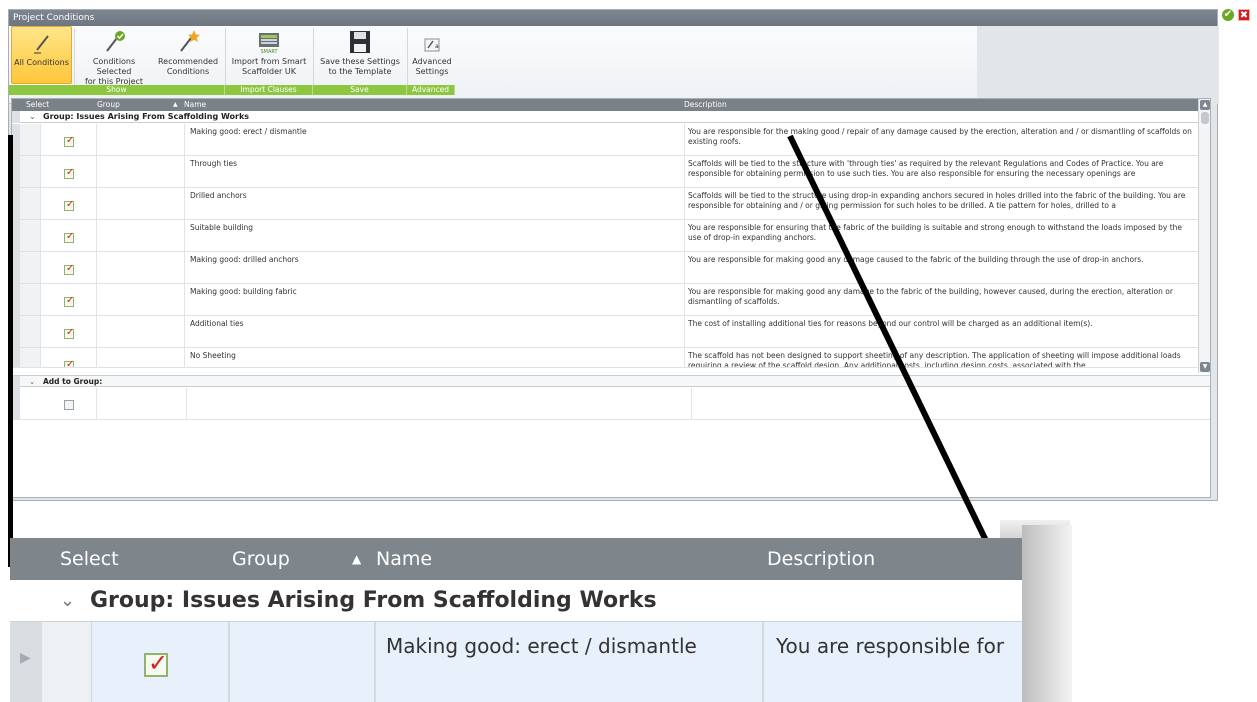 The image size is (1257, 702). Describe the element at coordinates (217, 323) in the screenshot. I see `row-name: Additional ties` at that location.